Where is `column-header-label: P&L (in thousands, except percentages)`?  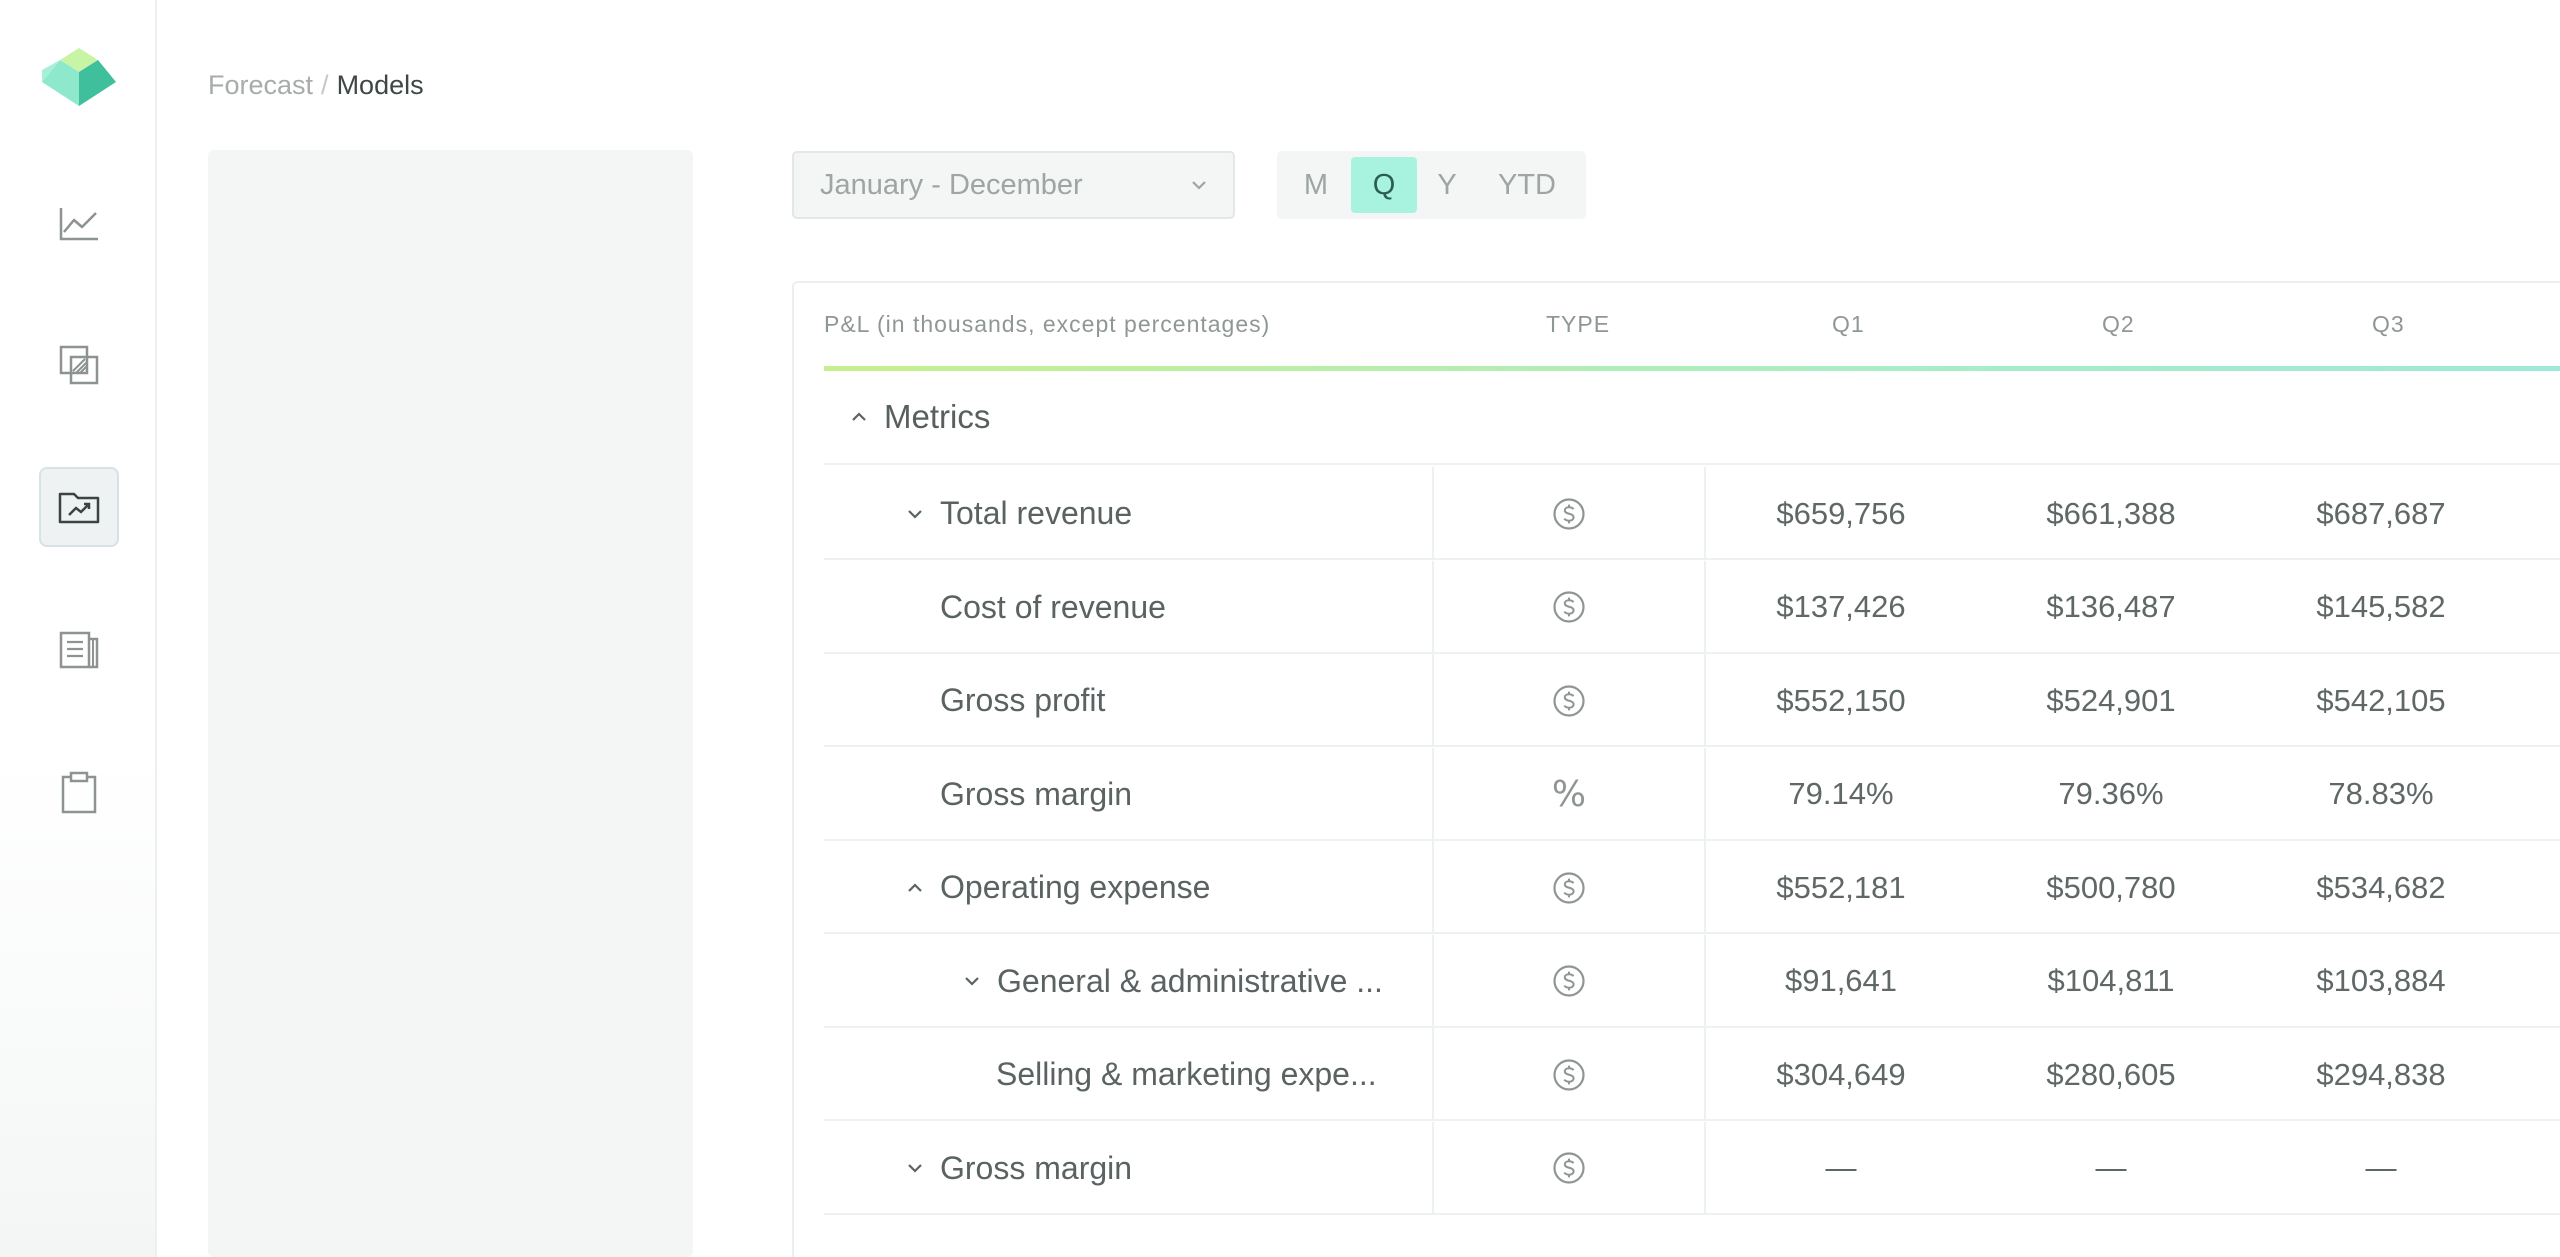
column-header-label: P&L (in thousands, except percentages) is located at coordinates (1047, 324).